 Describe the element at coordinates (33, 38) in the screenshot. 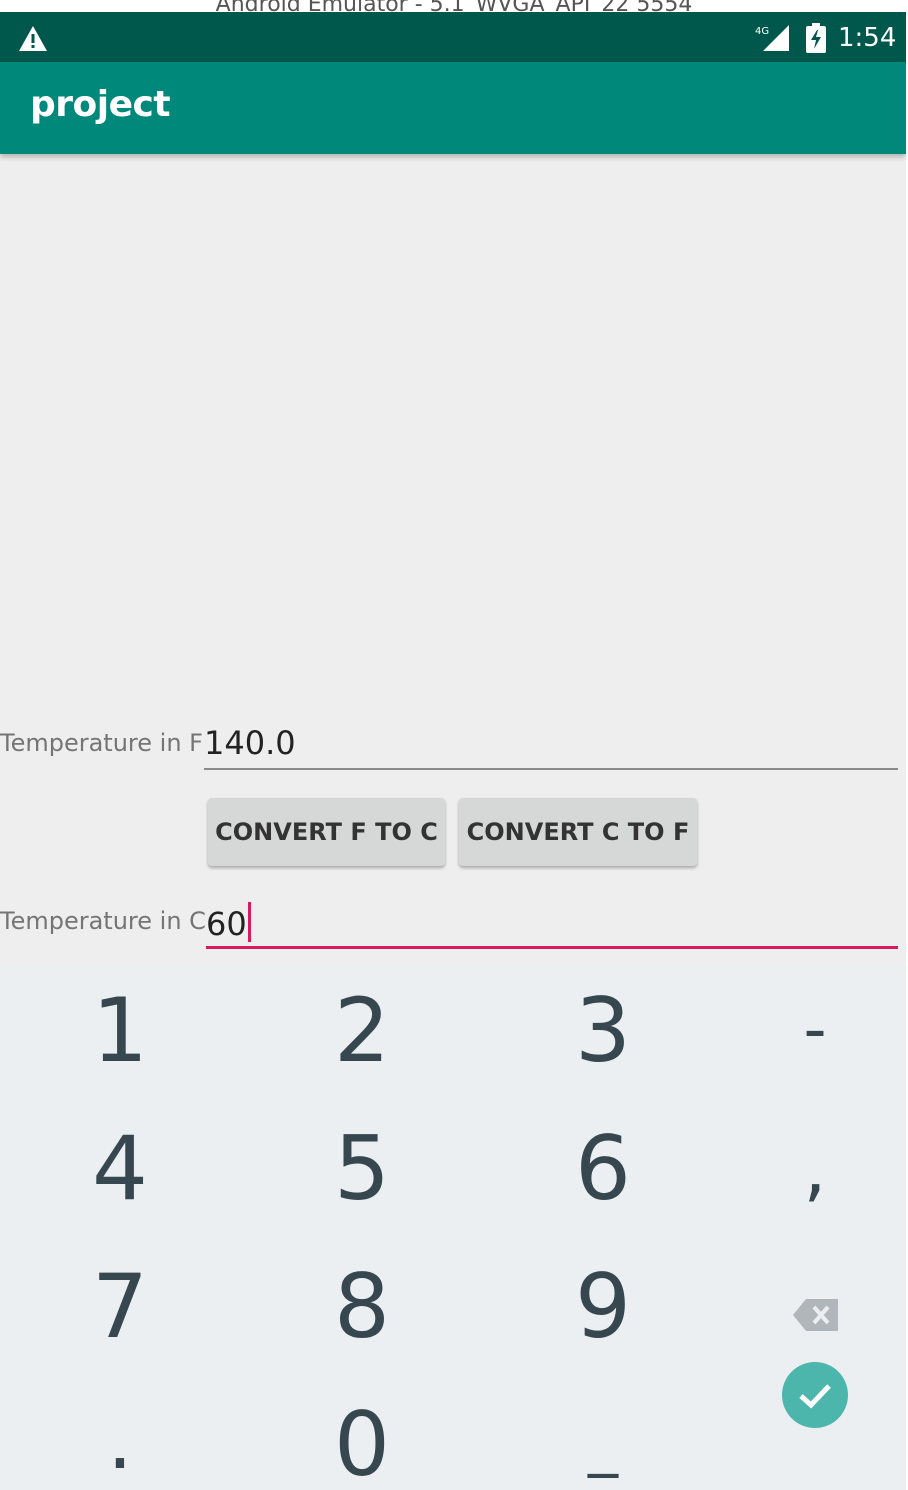

I see `warning-icon` at that location.